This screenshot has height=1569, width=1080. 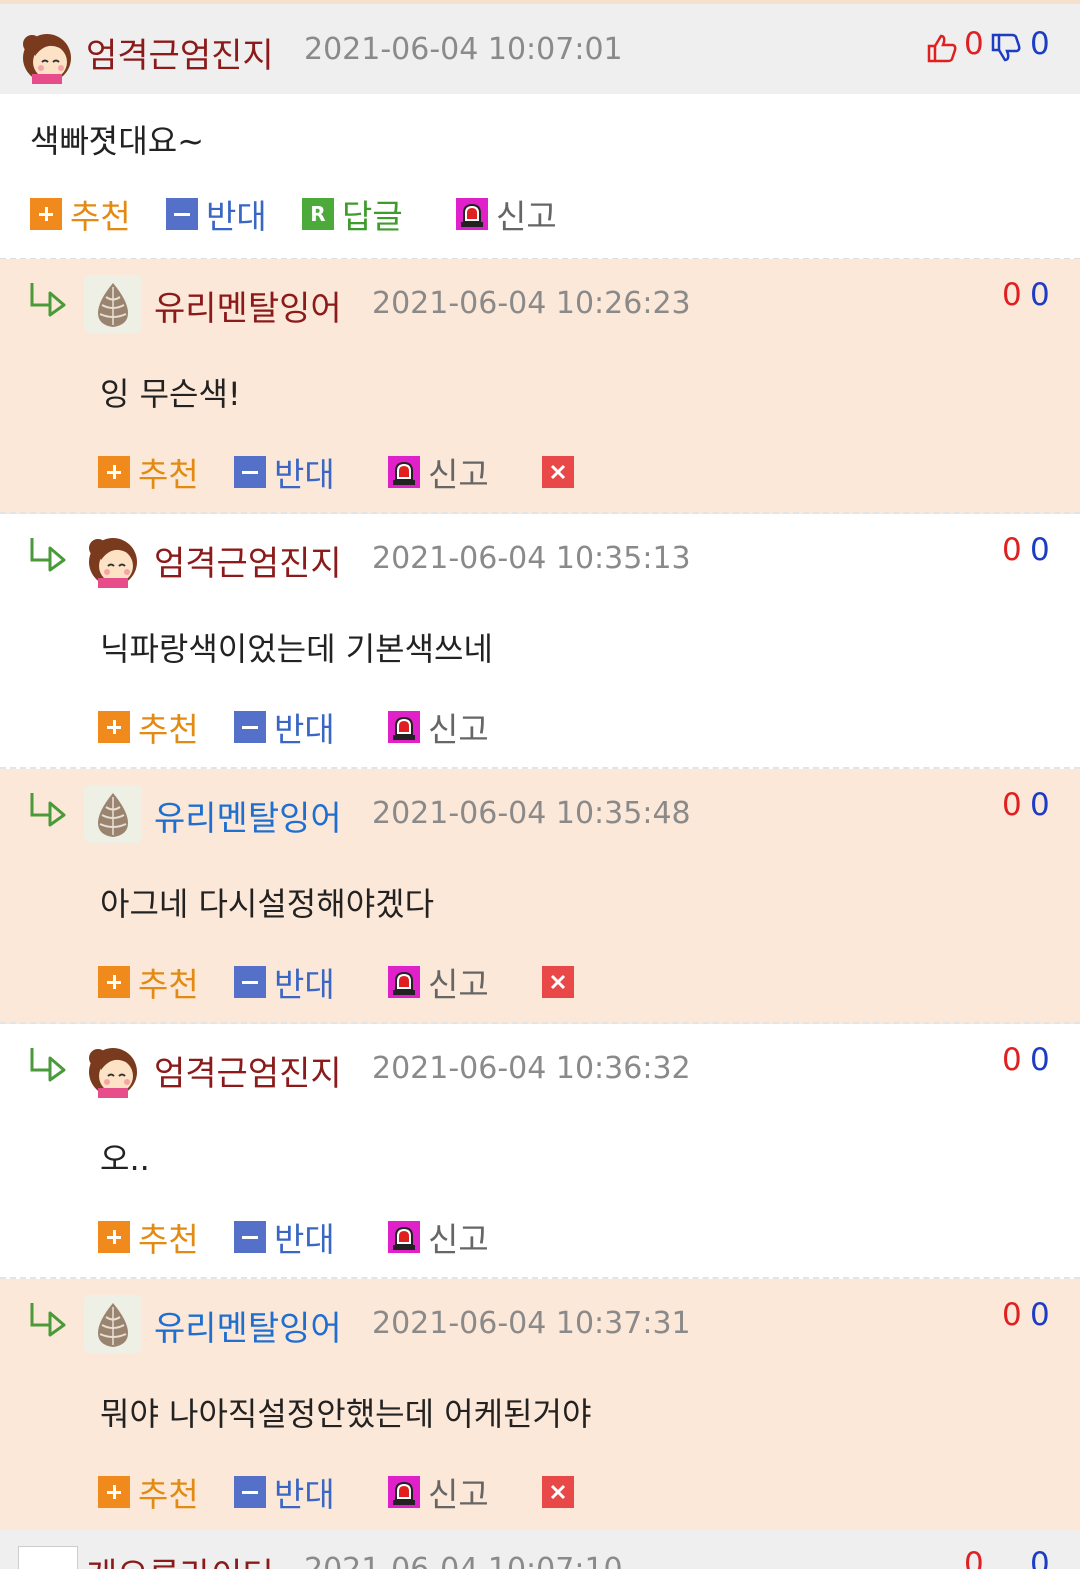 What do you see at coordinates (531, 1323) in the screenshot?
I see `reply-timestamp: 2021-06-04 10:37:31` at bounding box center [531, 1323].